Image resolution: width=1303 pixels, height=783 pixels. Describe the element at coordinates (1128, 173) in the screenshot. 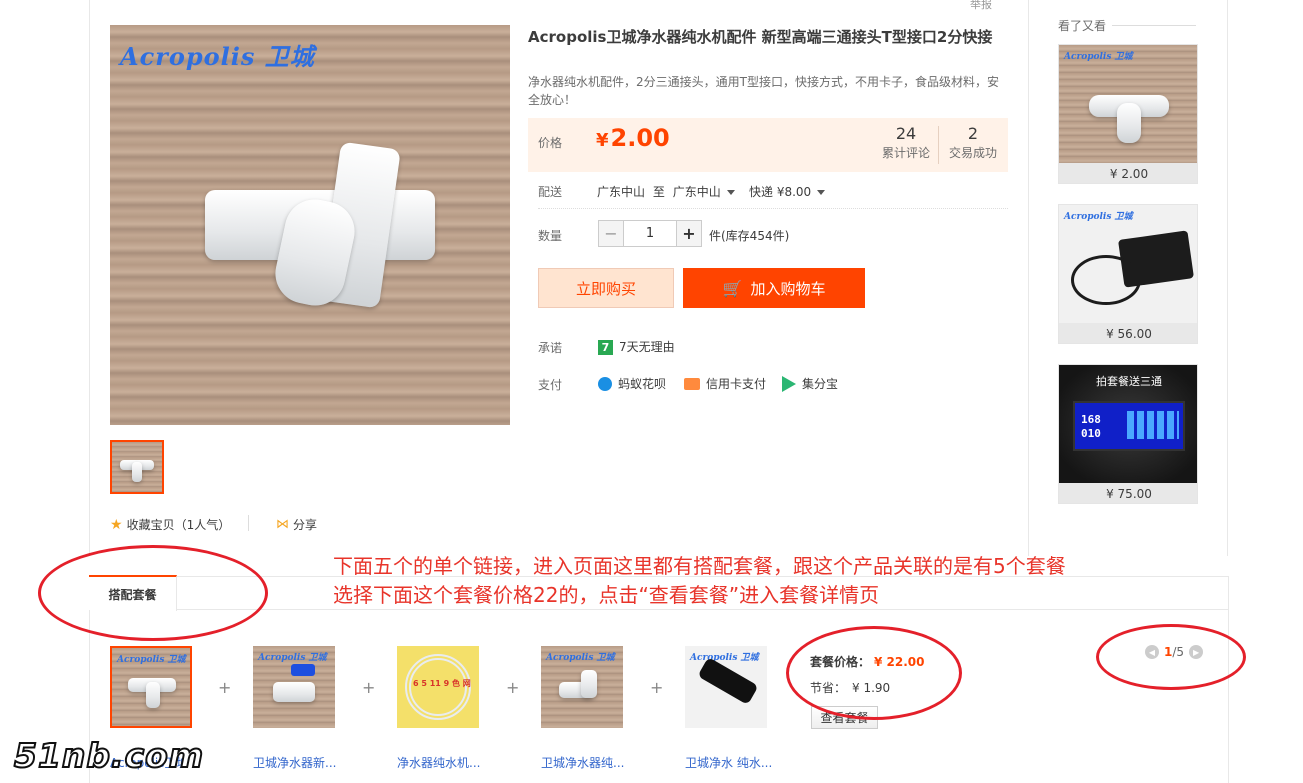

I see `sidebar-item-price: ¥ 2.00` at that location.